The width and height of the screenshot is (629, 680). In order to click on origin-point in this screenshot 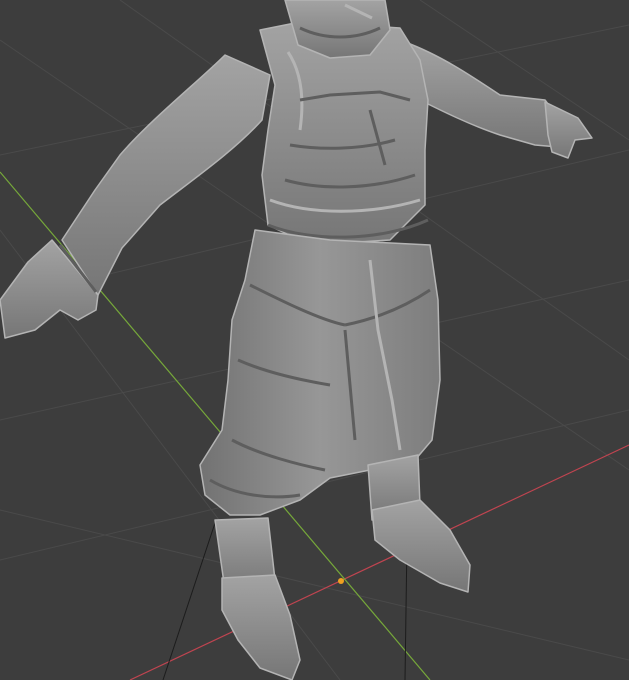, I will do `click(341, 581)`.